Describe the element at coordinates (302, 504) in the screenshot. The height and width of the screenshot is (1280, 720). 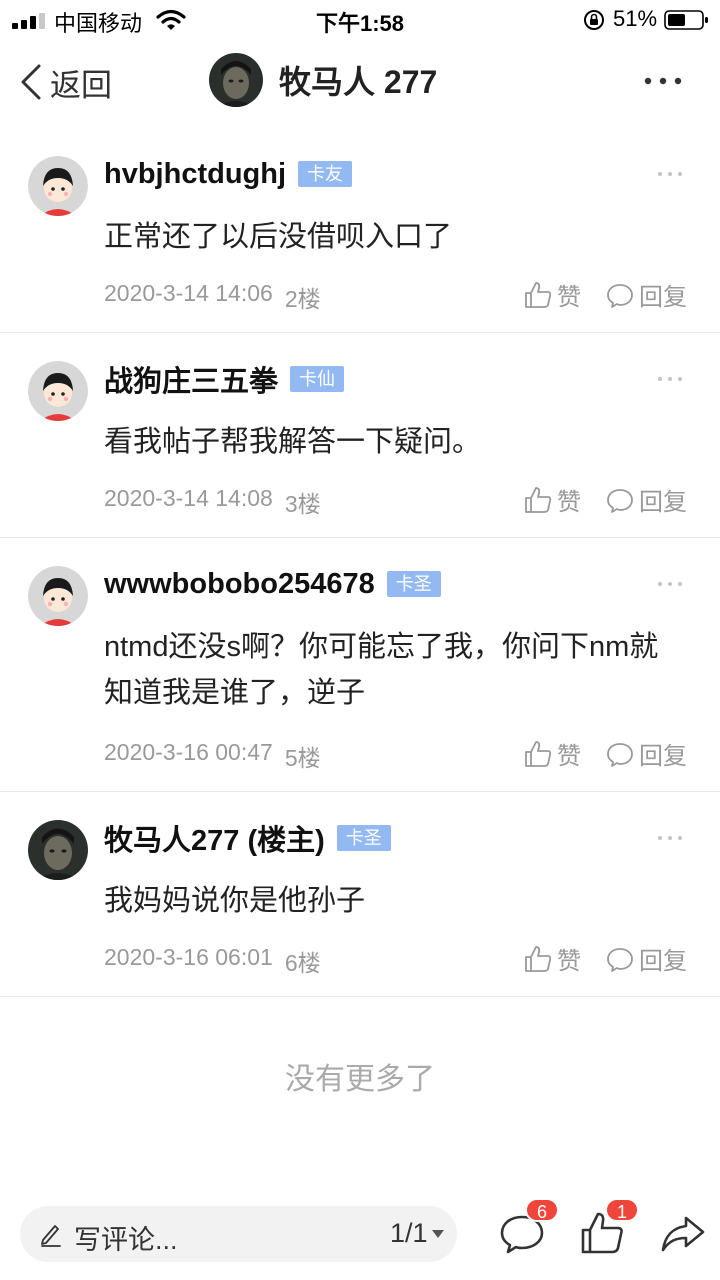
I see `floor-number: 3楼` at that location.